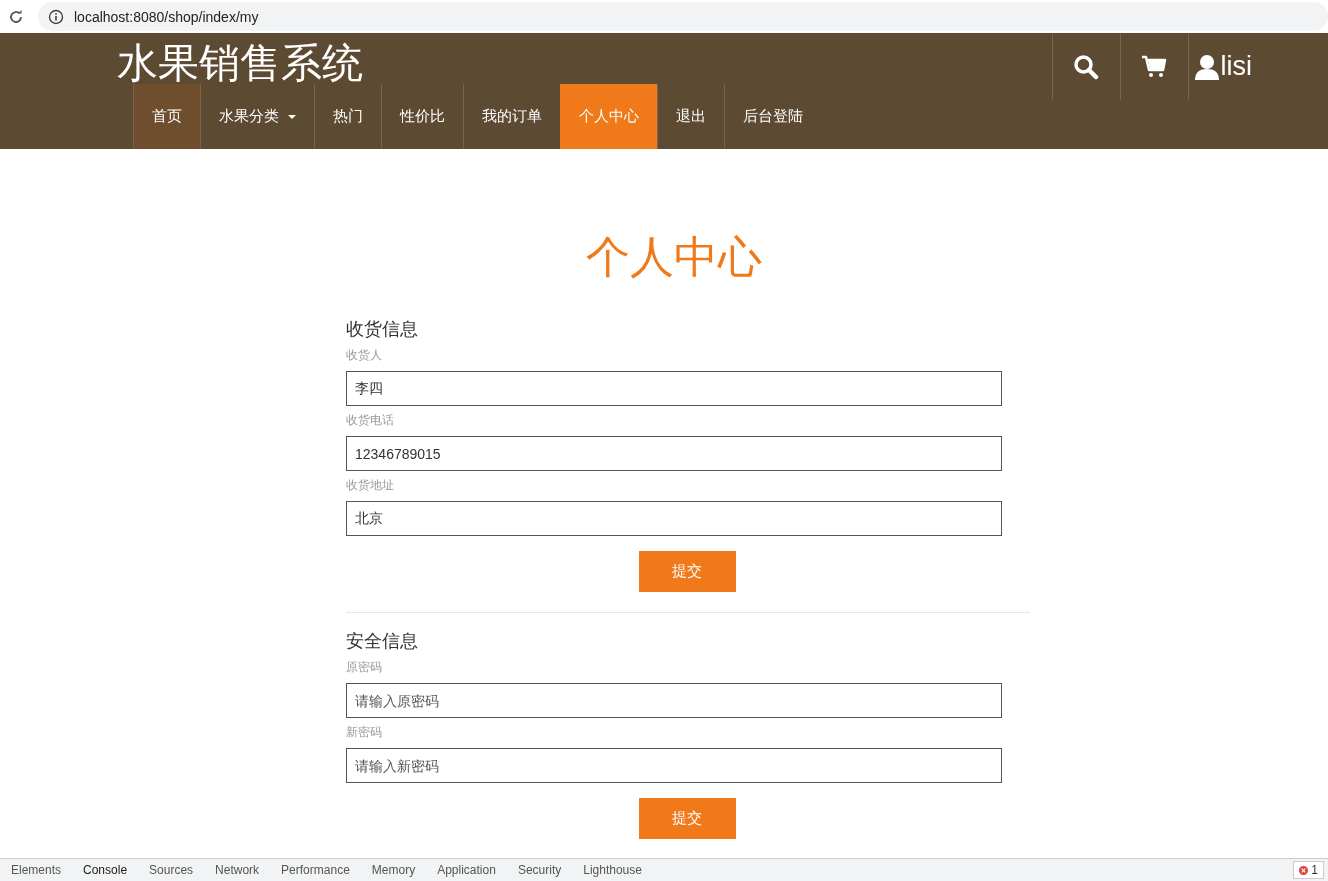  What do you see at coordinates (674, 453) in the screenshot?
I see `input-field: 12346789015` at bounding box center [674, 453].